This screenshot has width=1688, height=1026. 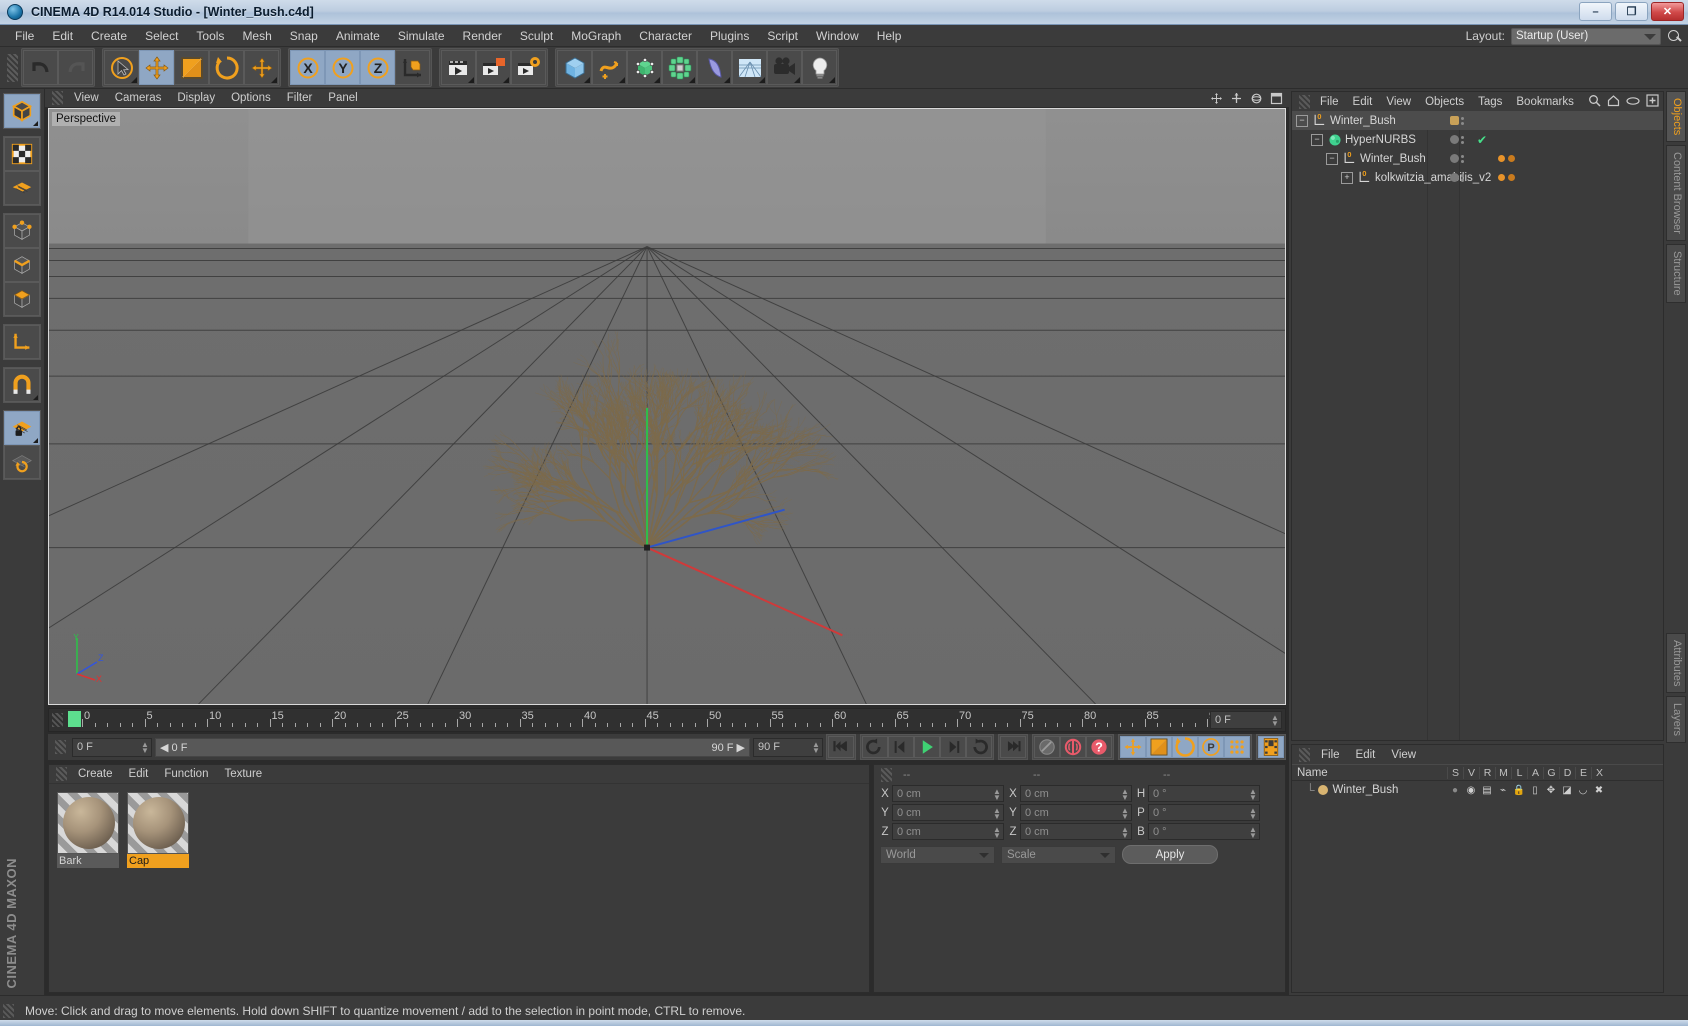 What do you see at coordinates (22, 462) in the screenshot?
I see `workplane-rotate-icon` at bounding box center [22, 462].